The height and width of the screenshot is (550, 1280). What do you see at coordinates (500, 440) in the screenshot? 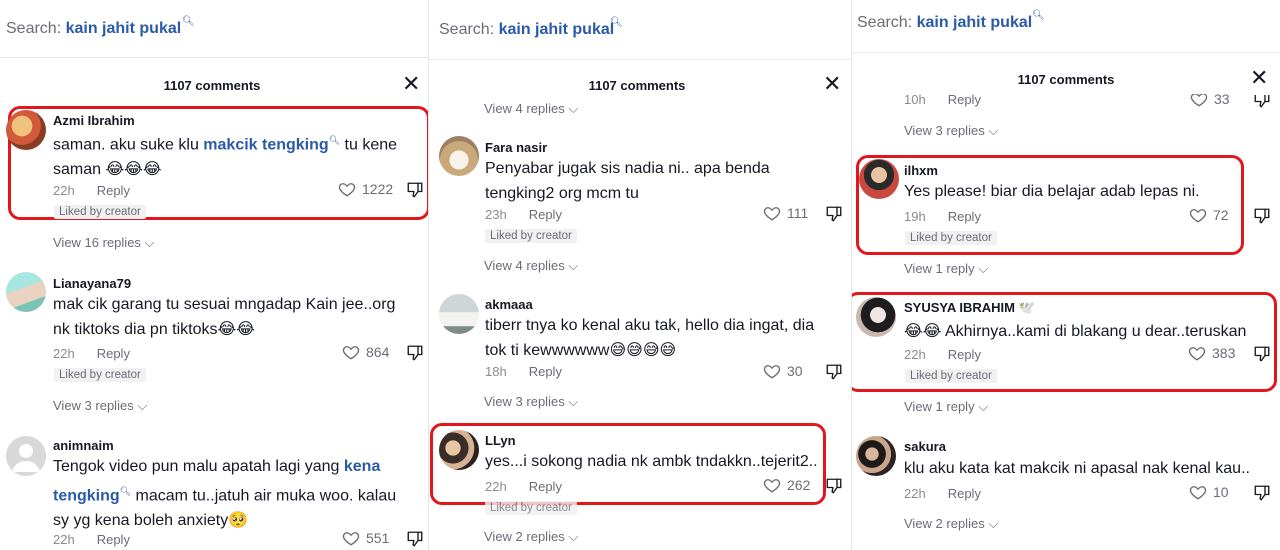
I see `comment-username: LLyn` at bounding box center [500, 440].